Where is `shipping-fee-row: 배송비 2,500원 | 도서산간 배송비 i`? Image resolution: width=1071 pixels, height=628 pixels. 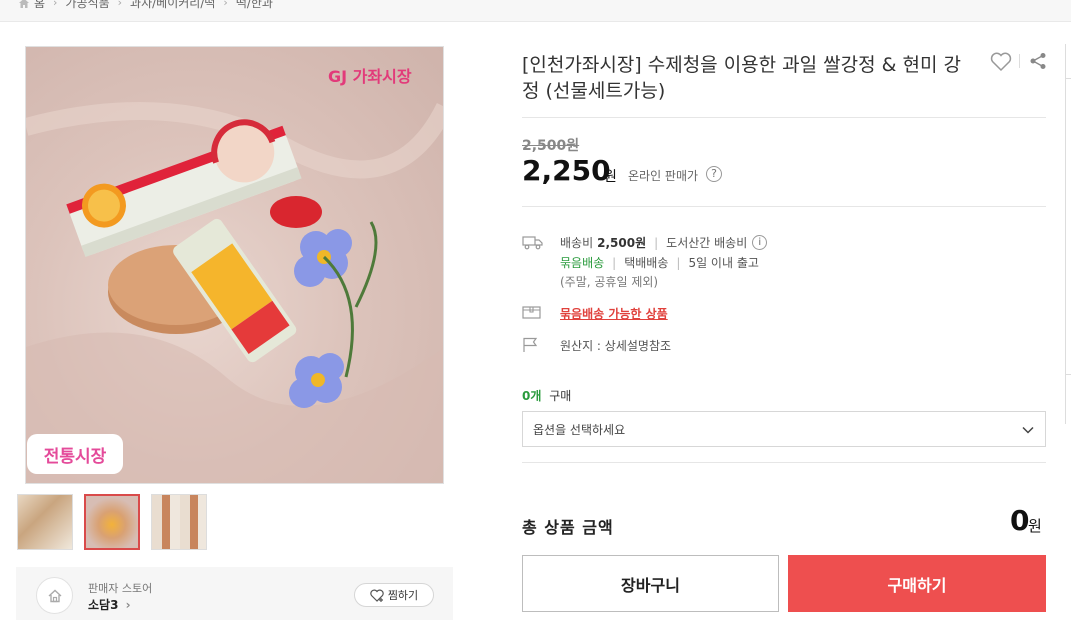
shipping-fee-row: 배송비 2,500원 | 도서산간 배송비 i is located at coordinates (664, 242).